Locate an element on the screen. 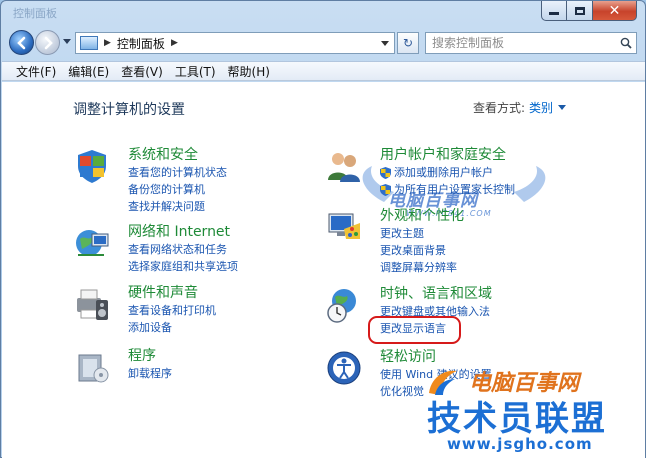  link-label: 添加或删除用户帐户 is located at coordinates (443, 172).